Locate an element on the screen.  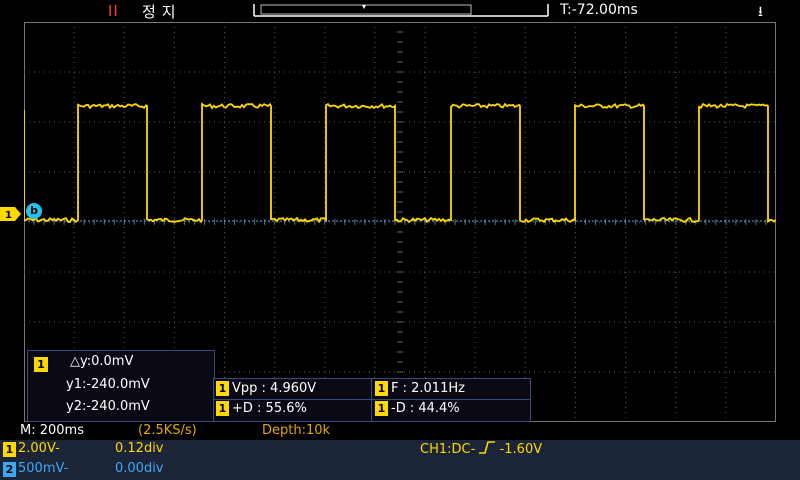
measurement-negative-duty: 1 -D : 44.4% is located at coordinates (417, 411).